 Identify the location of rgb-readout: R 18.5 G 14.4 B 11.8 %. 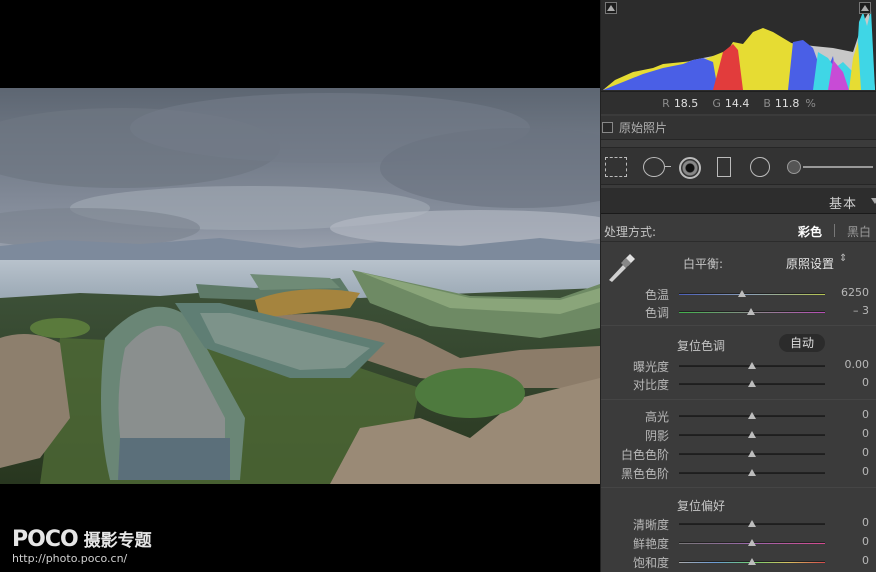
(738, 103).